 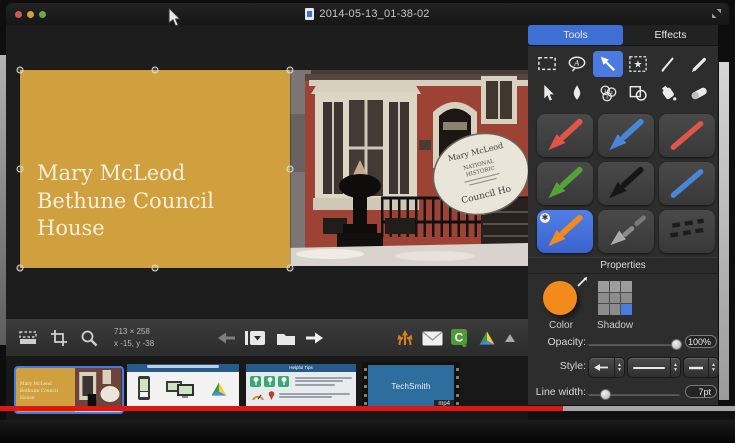 What do you see at coordinates (687, 135) in the screenshot?
I see `preset-red-line` at bounding box center [687, 135].